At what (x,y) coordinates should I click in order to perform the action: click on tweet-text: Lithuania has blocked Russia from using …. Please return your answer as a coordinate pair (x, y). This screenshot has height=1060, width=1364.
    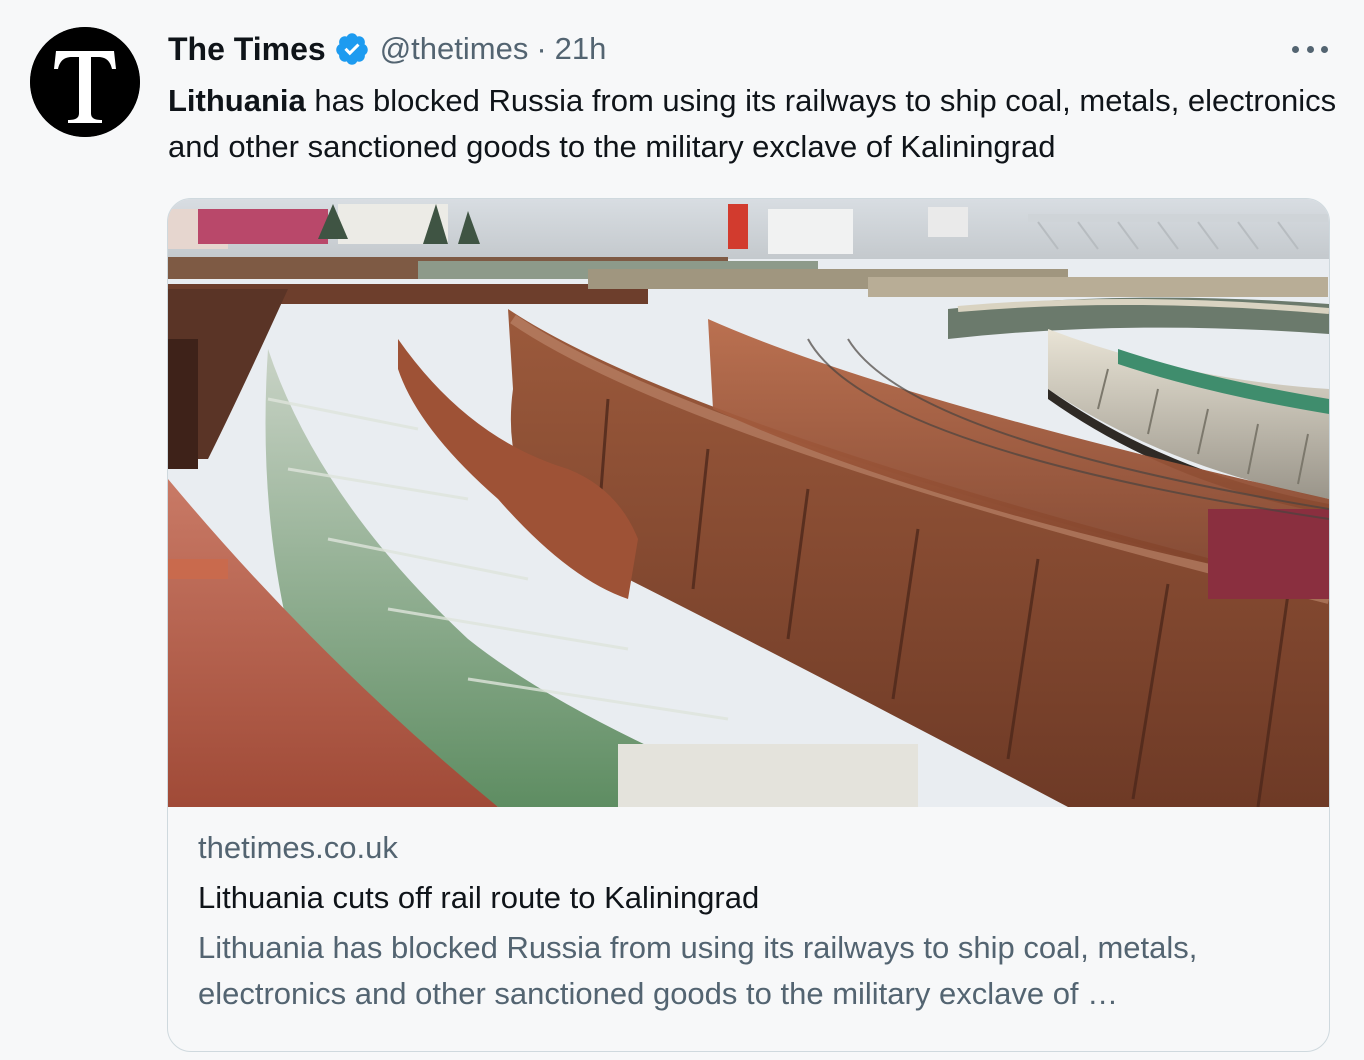
    Looking at the image, I should click on (753, 124).